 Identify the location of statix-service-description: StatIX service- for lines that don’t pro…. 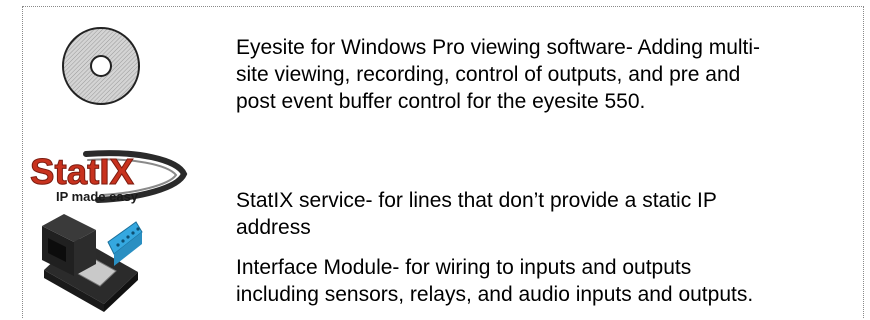
(476, 214).